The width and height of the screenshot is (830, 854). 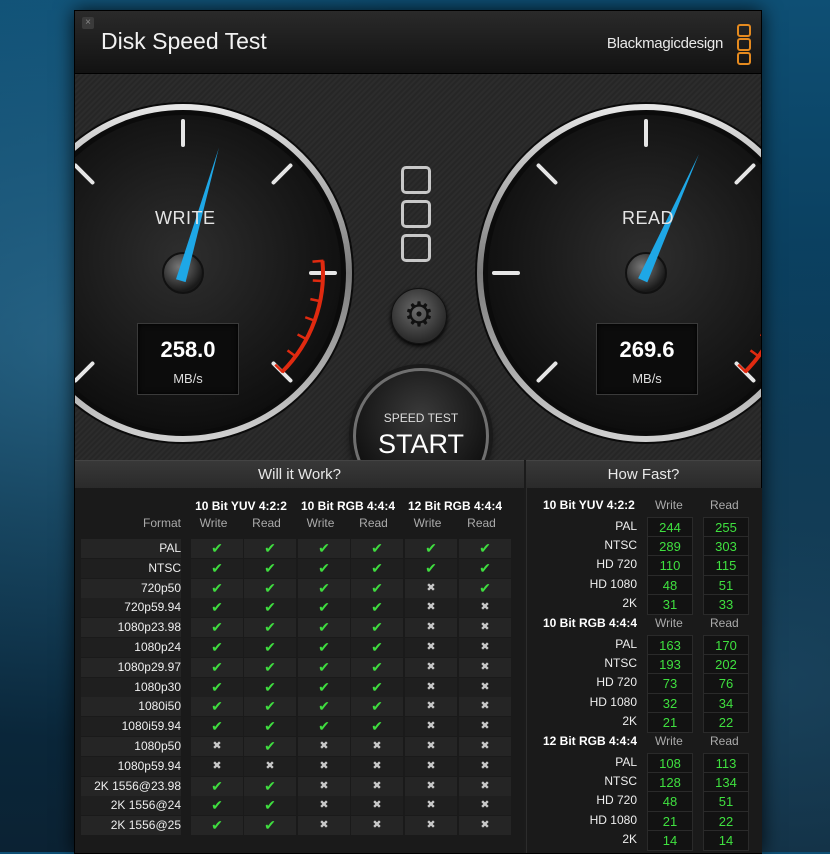 What do you see at coordinates (648, 218) in the screenshot?
I see `read-gauge-label: READ` at bounding box center [648, 218].